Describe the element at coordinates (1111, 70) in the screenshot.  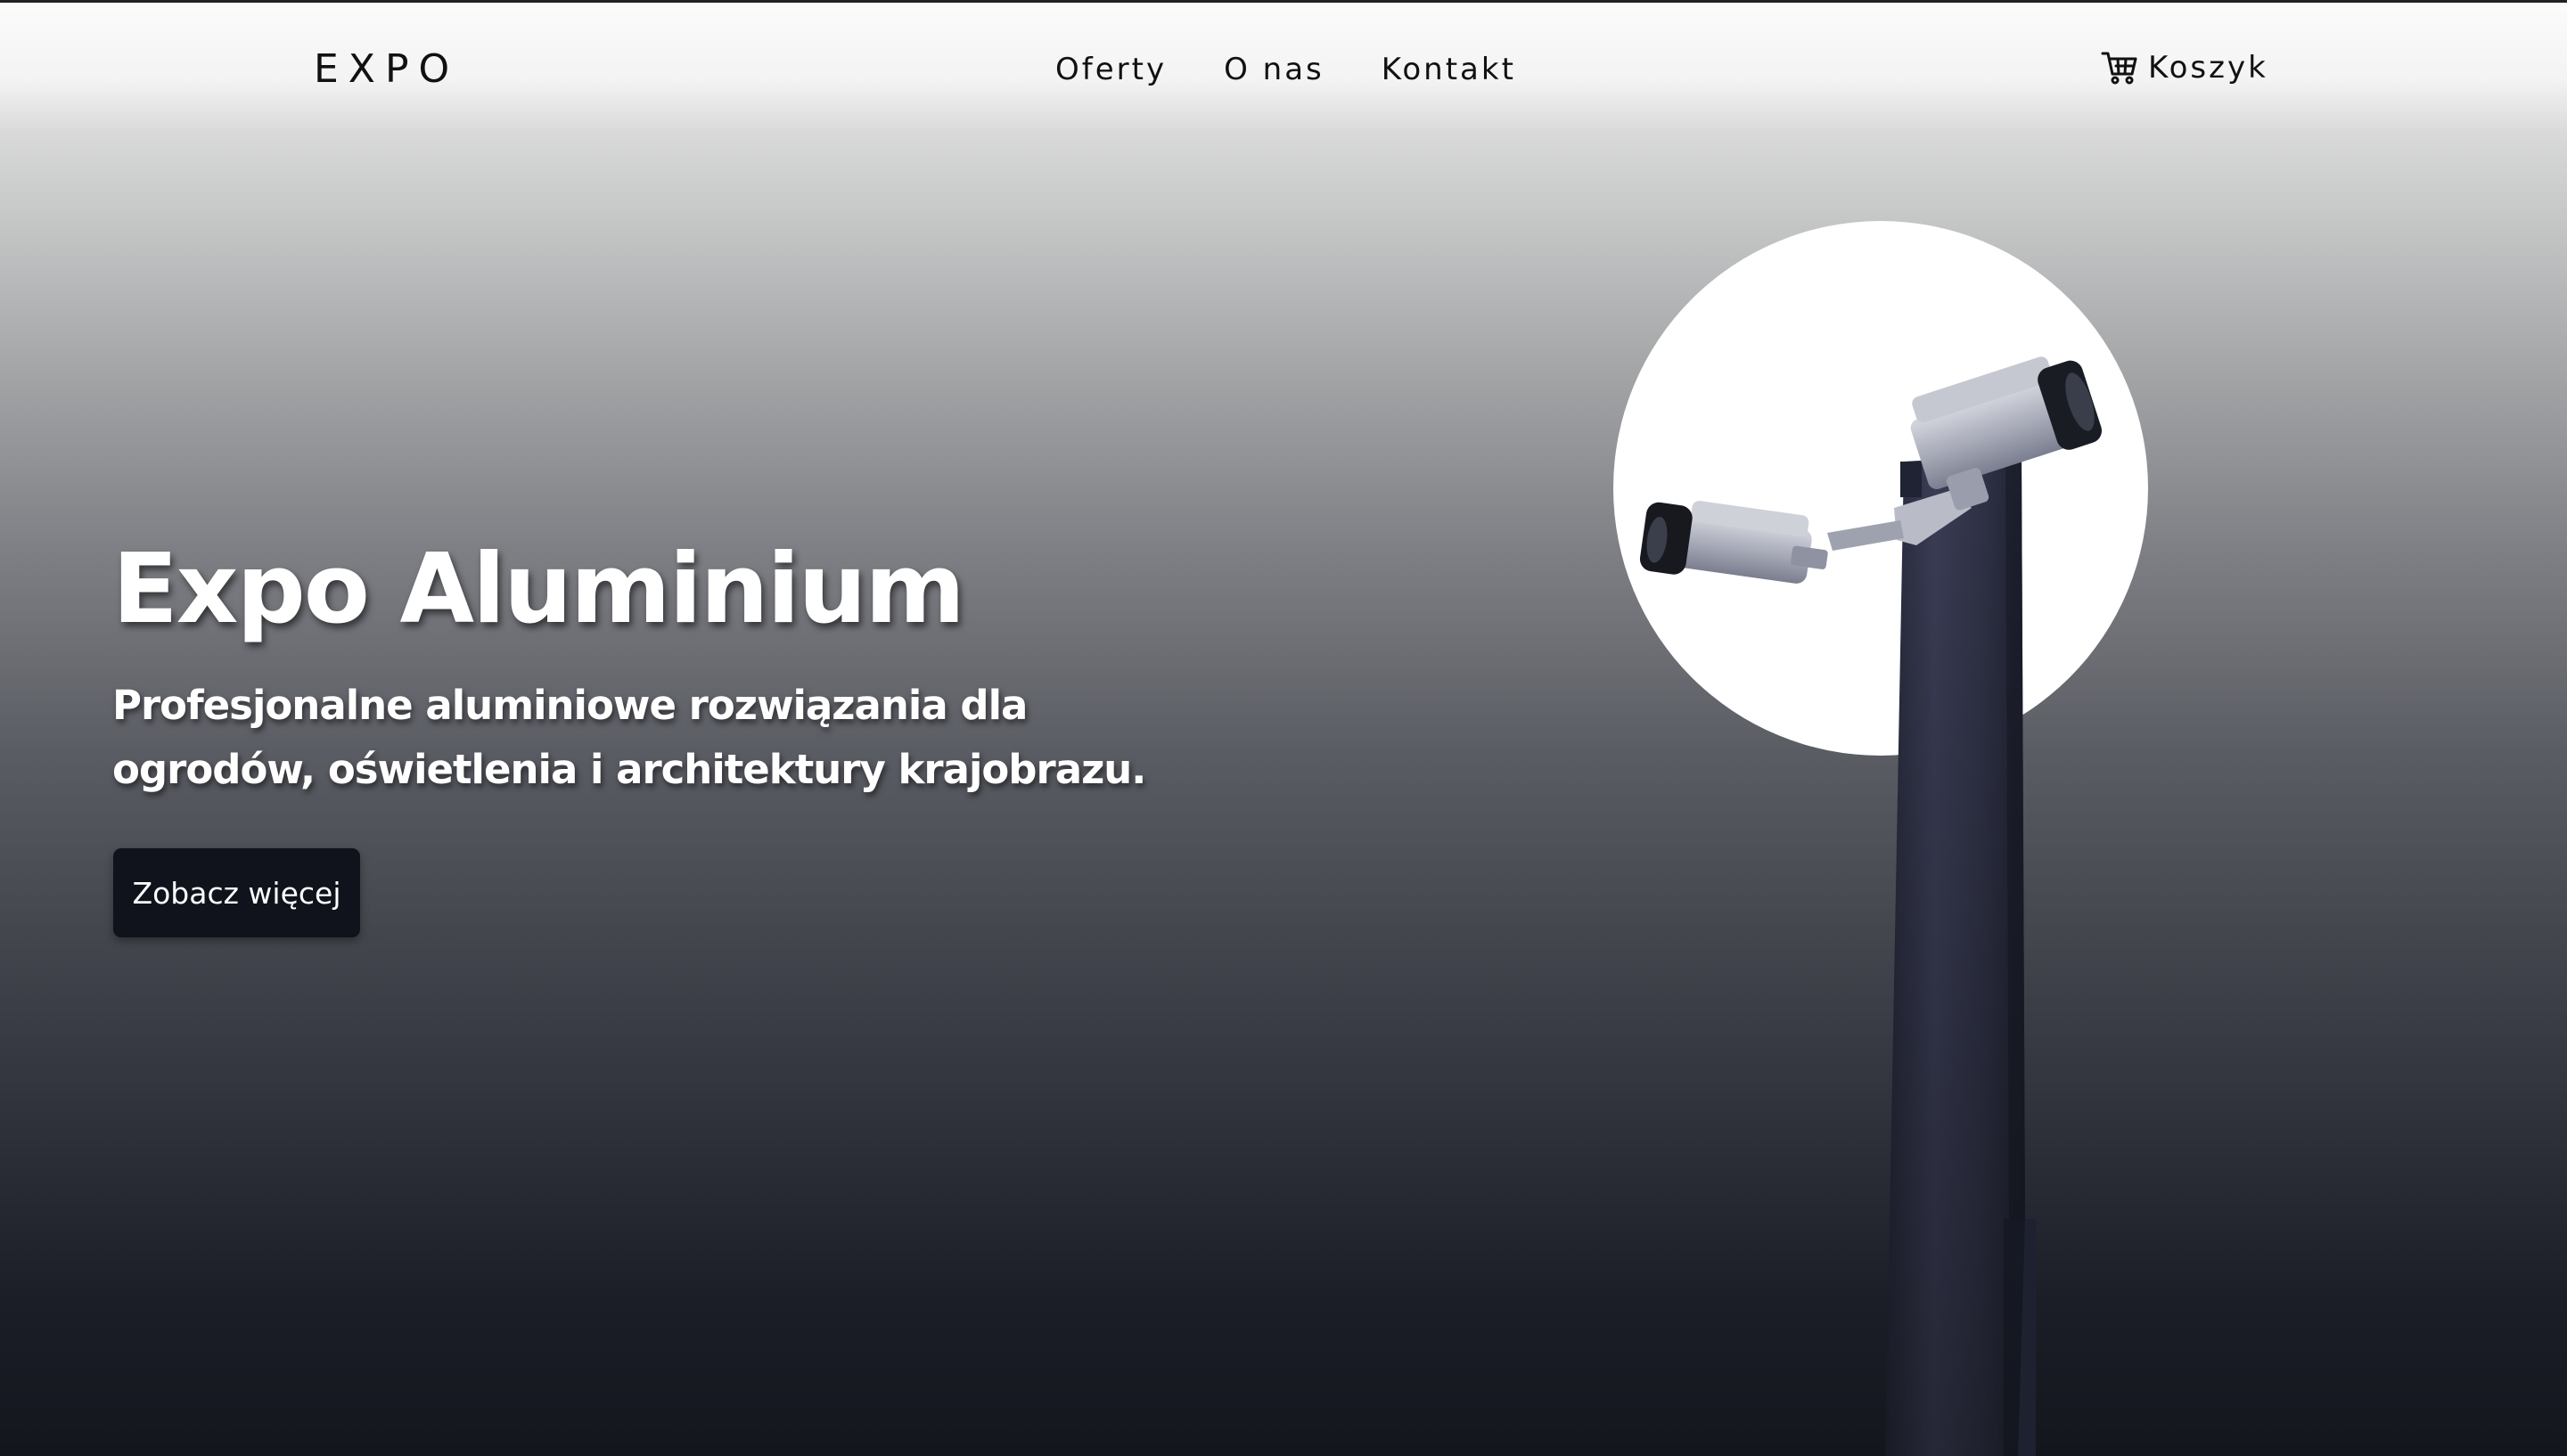
I see `nav-link-oferty: Oferty` at that location.